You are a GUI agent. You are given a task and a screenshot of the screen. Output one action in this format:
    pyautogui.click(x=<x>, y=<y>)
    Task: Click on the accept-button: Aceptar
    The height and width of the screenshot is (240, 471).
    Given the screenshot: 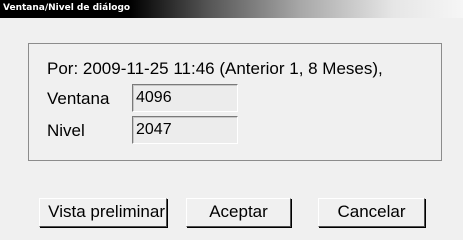 What is the action you would take?
    pyautogui.click(x=238, y=212)
    